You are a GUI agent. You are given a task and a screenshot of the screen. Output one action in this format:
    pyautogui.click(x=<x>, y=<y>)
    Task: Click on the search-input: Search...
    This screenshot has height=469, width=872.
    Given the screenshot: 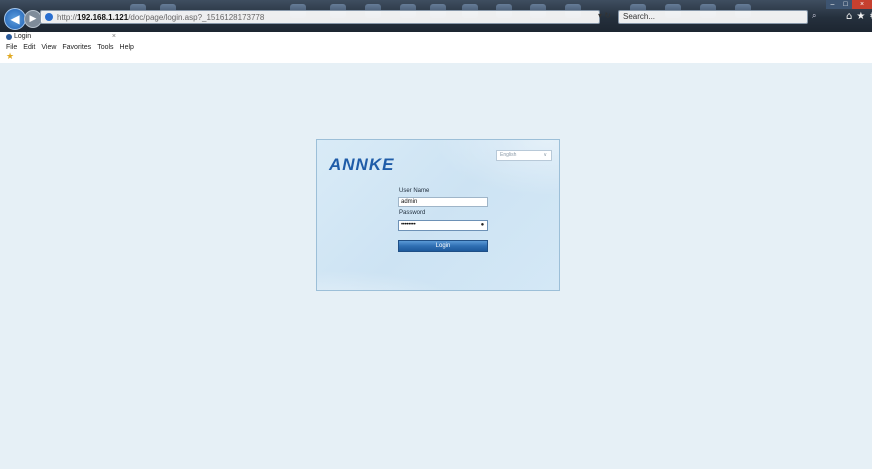 What is the action you would take?
    pyautogui.click(x=713, y=17)
    